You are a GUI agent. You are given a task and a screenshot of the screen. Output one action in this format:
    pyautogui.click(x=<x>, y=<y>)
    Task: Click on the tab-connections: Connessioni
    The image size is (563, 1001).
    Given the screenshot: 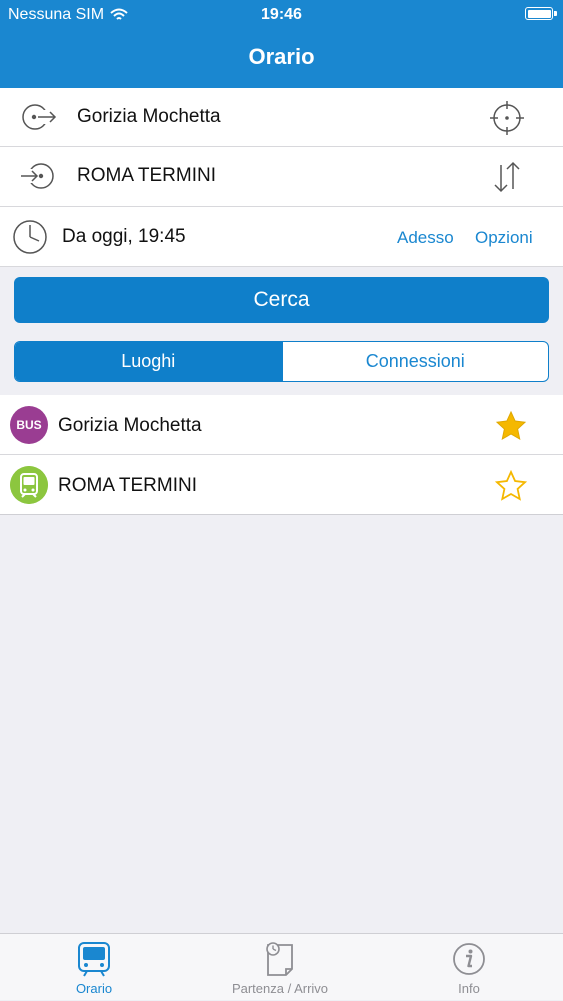 What is the action you would take?
    pyautogui.click(x=415, y=361)
    